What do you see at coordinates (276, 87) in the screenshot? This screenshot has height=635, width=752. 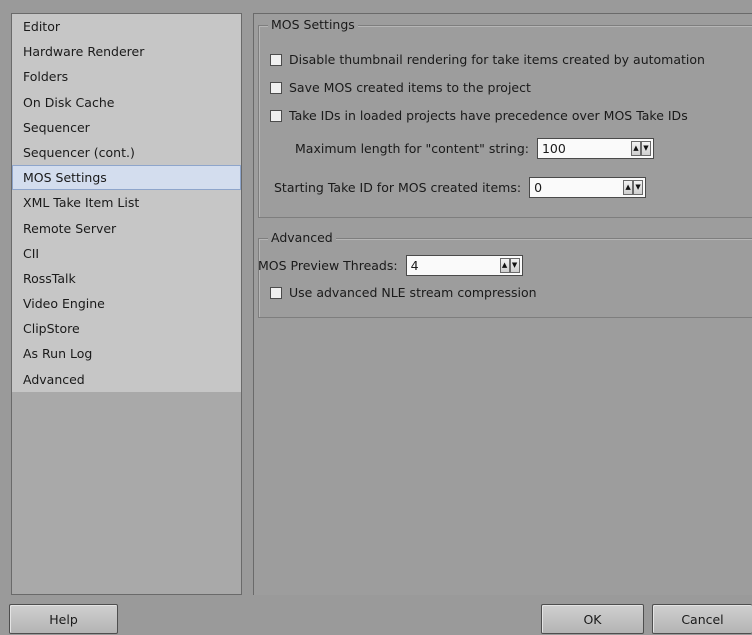 I see `save-mos-items-checkbox` at bounding box center [276, 87].